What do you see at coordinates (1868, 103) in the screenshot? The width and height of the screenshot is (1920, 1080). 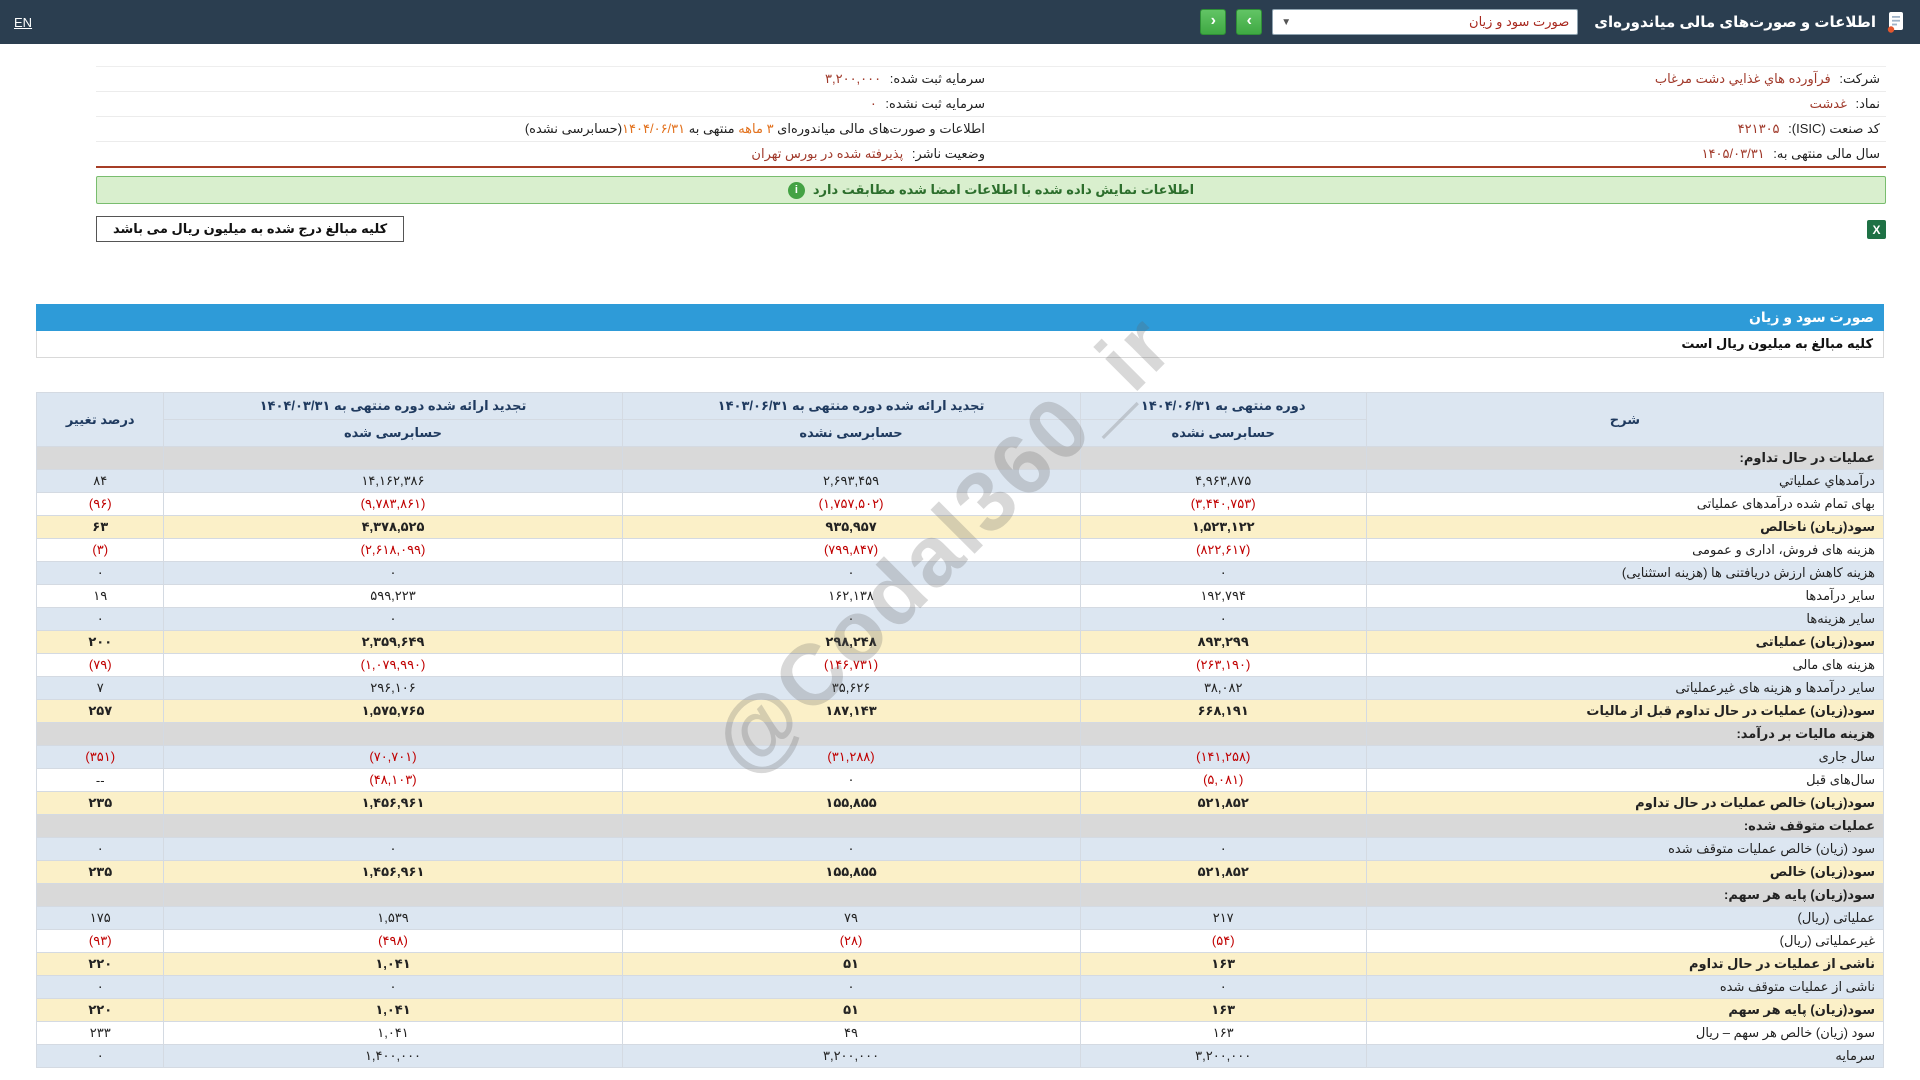 I see `symbol-label: نماد:` at bounding box center [1868, 103].